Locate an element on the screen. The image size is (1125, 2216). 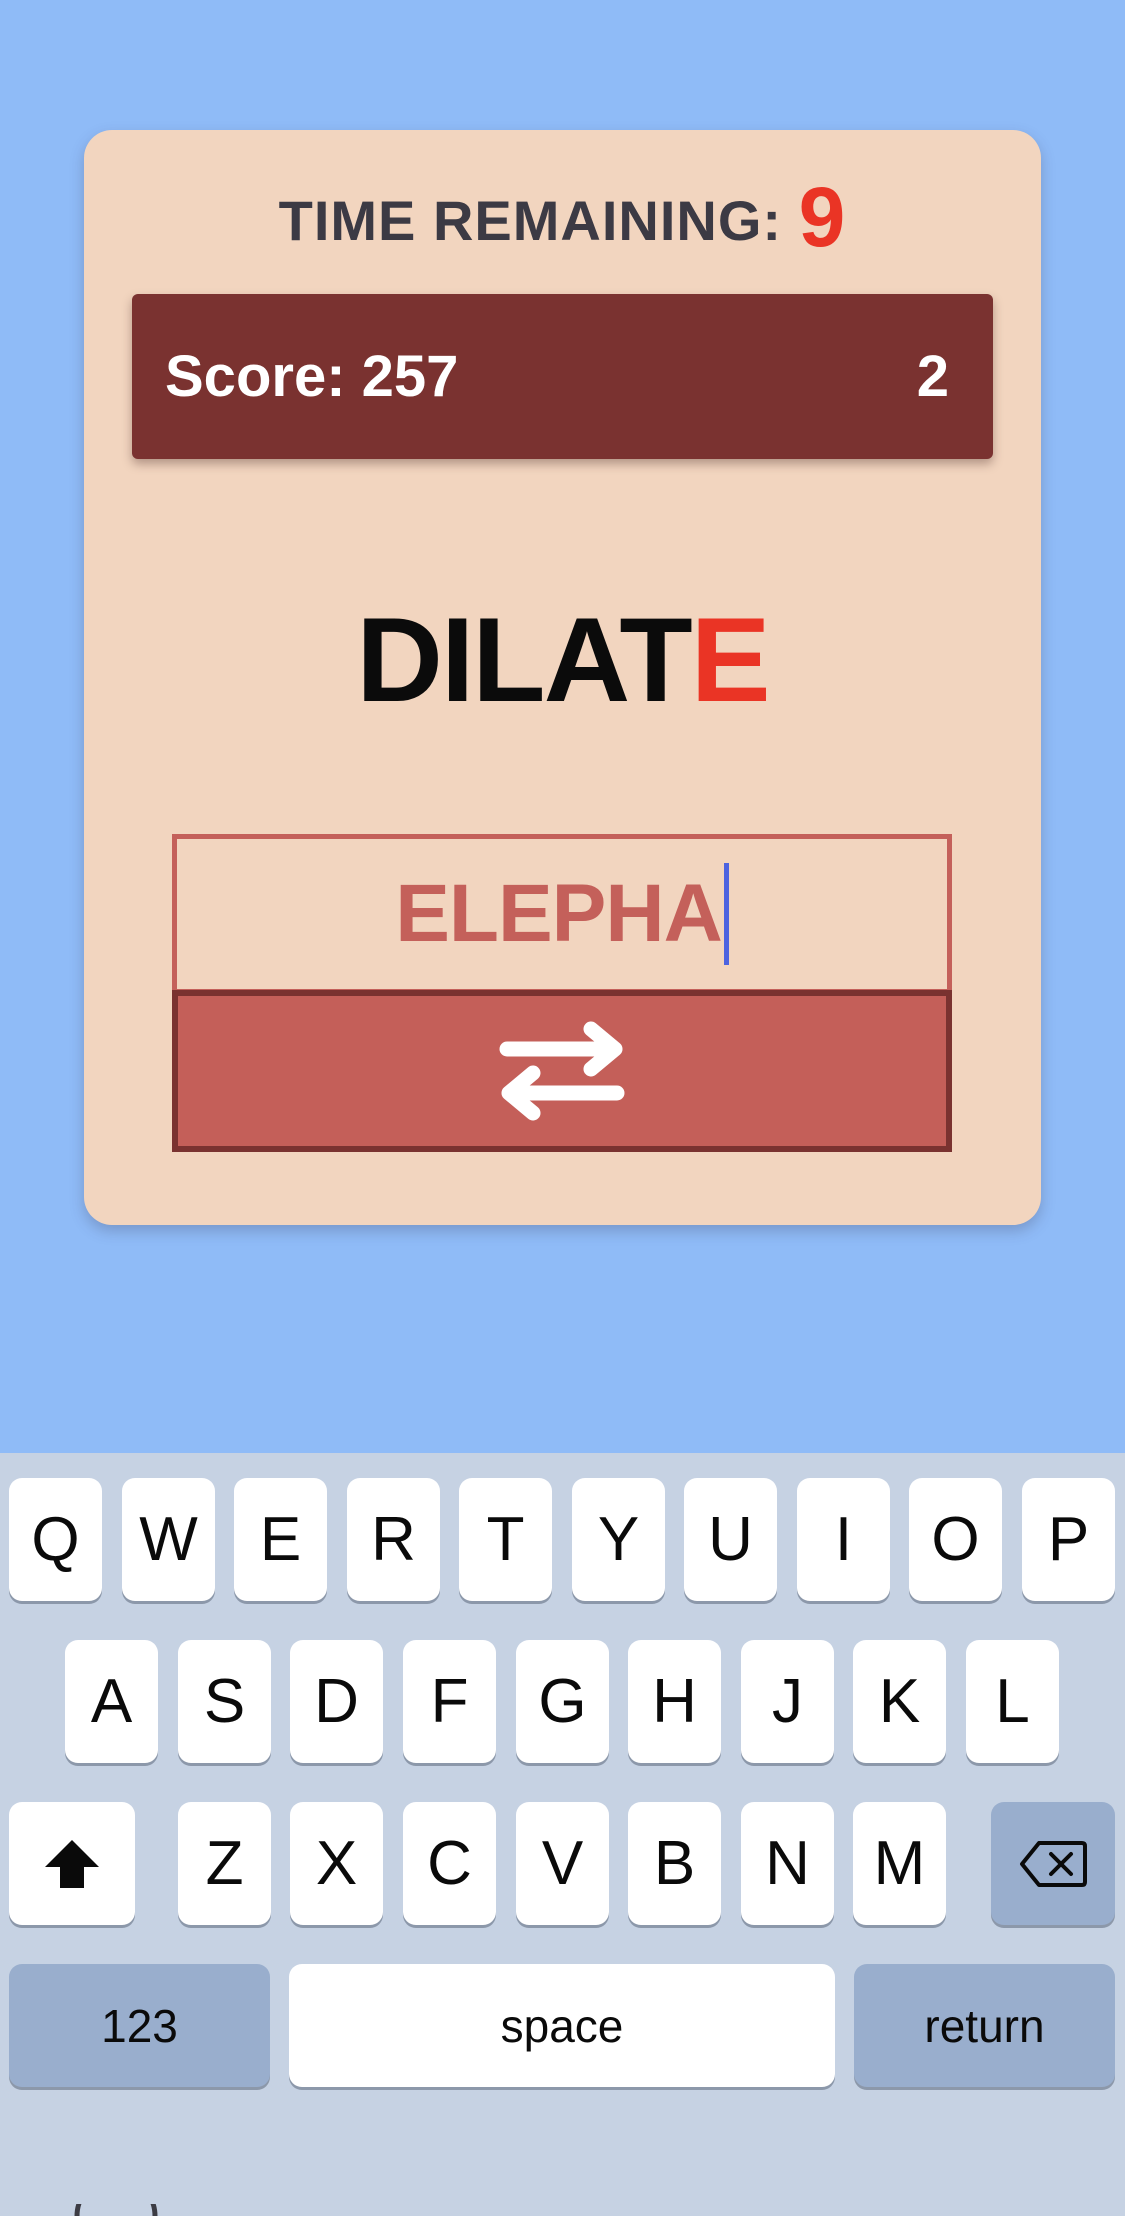
key-p: P is located at coordinates (1068, 1539).